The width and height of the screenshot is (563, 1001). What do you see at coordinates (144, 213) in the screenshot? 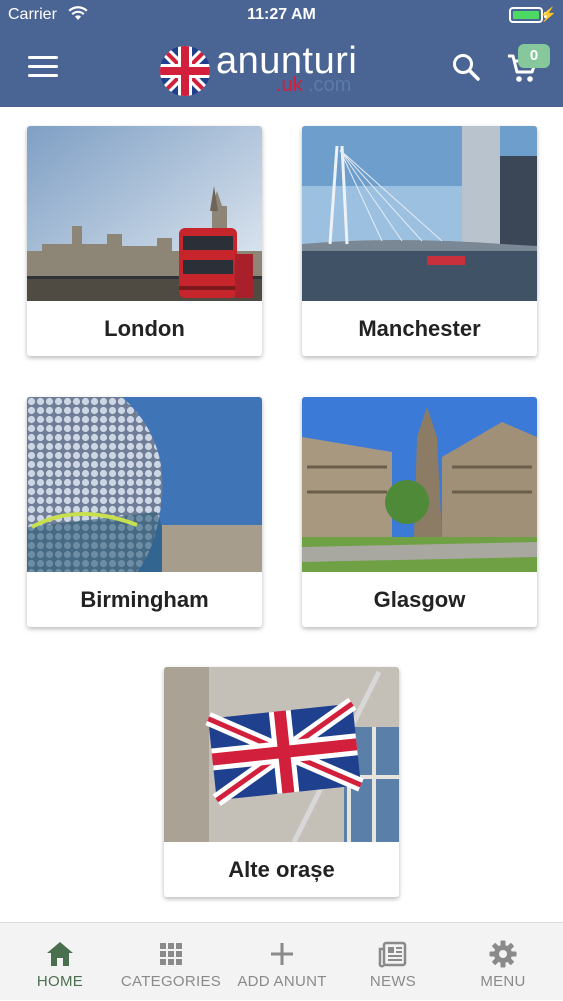
I see `london-image` at bounding box center [144, 213].